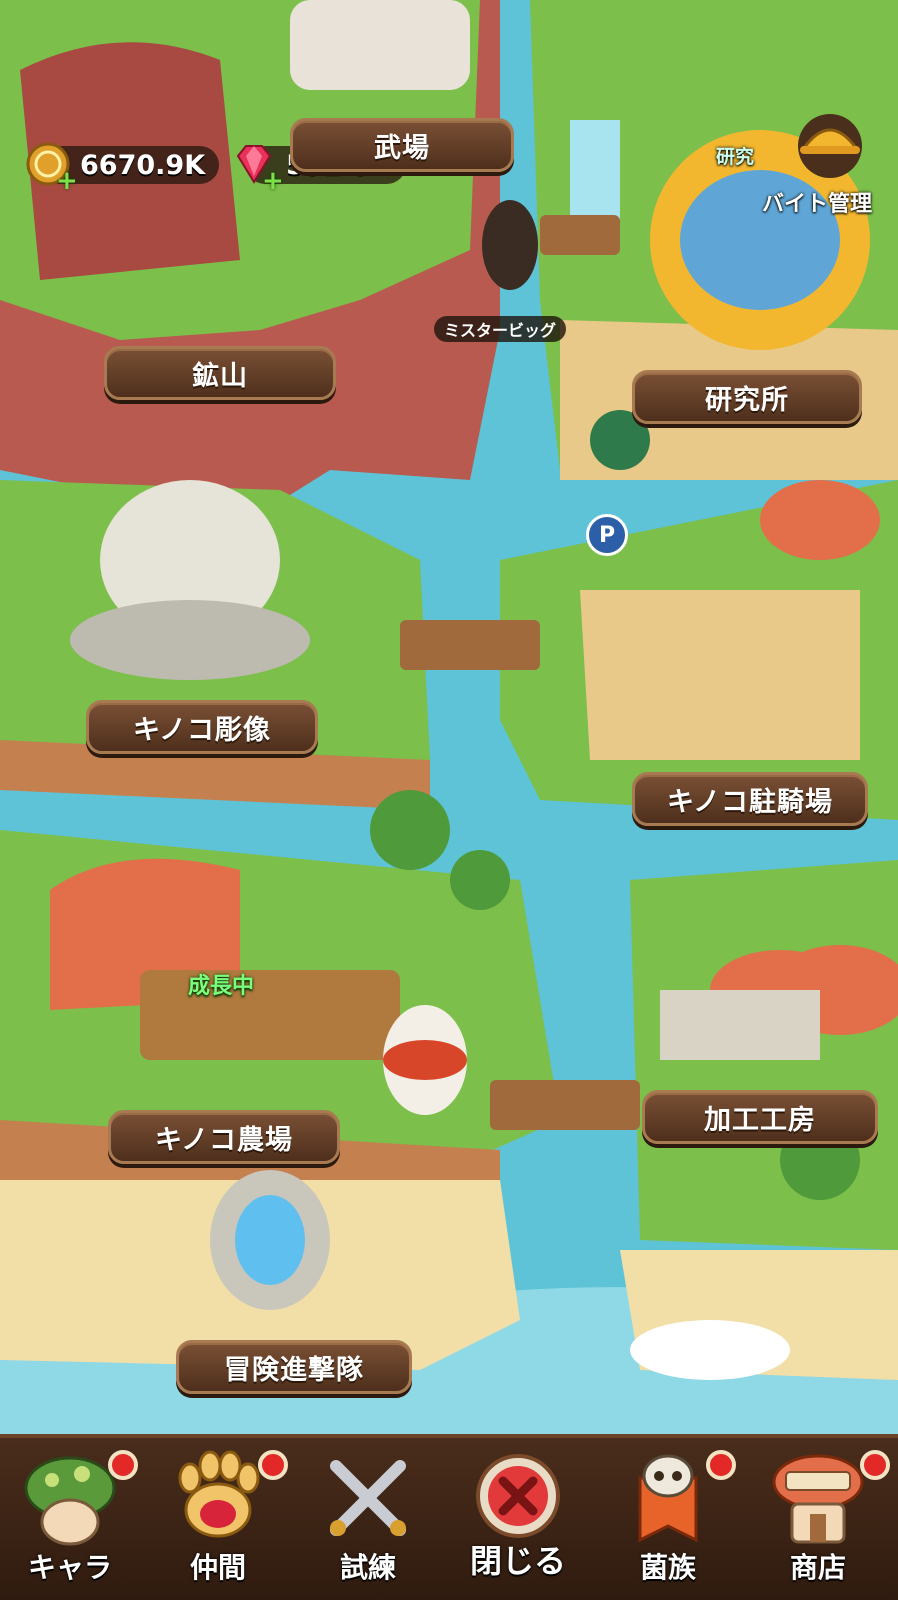  I want to click on nav-shop-badge, so click(875, 1465).